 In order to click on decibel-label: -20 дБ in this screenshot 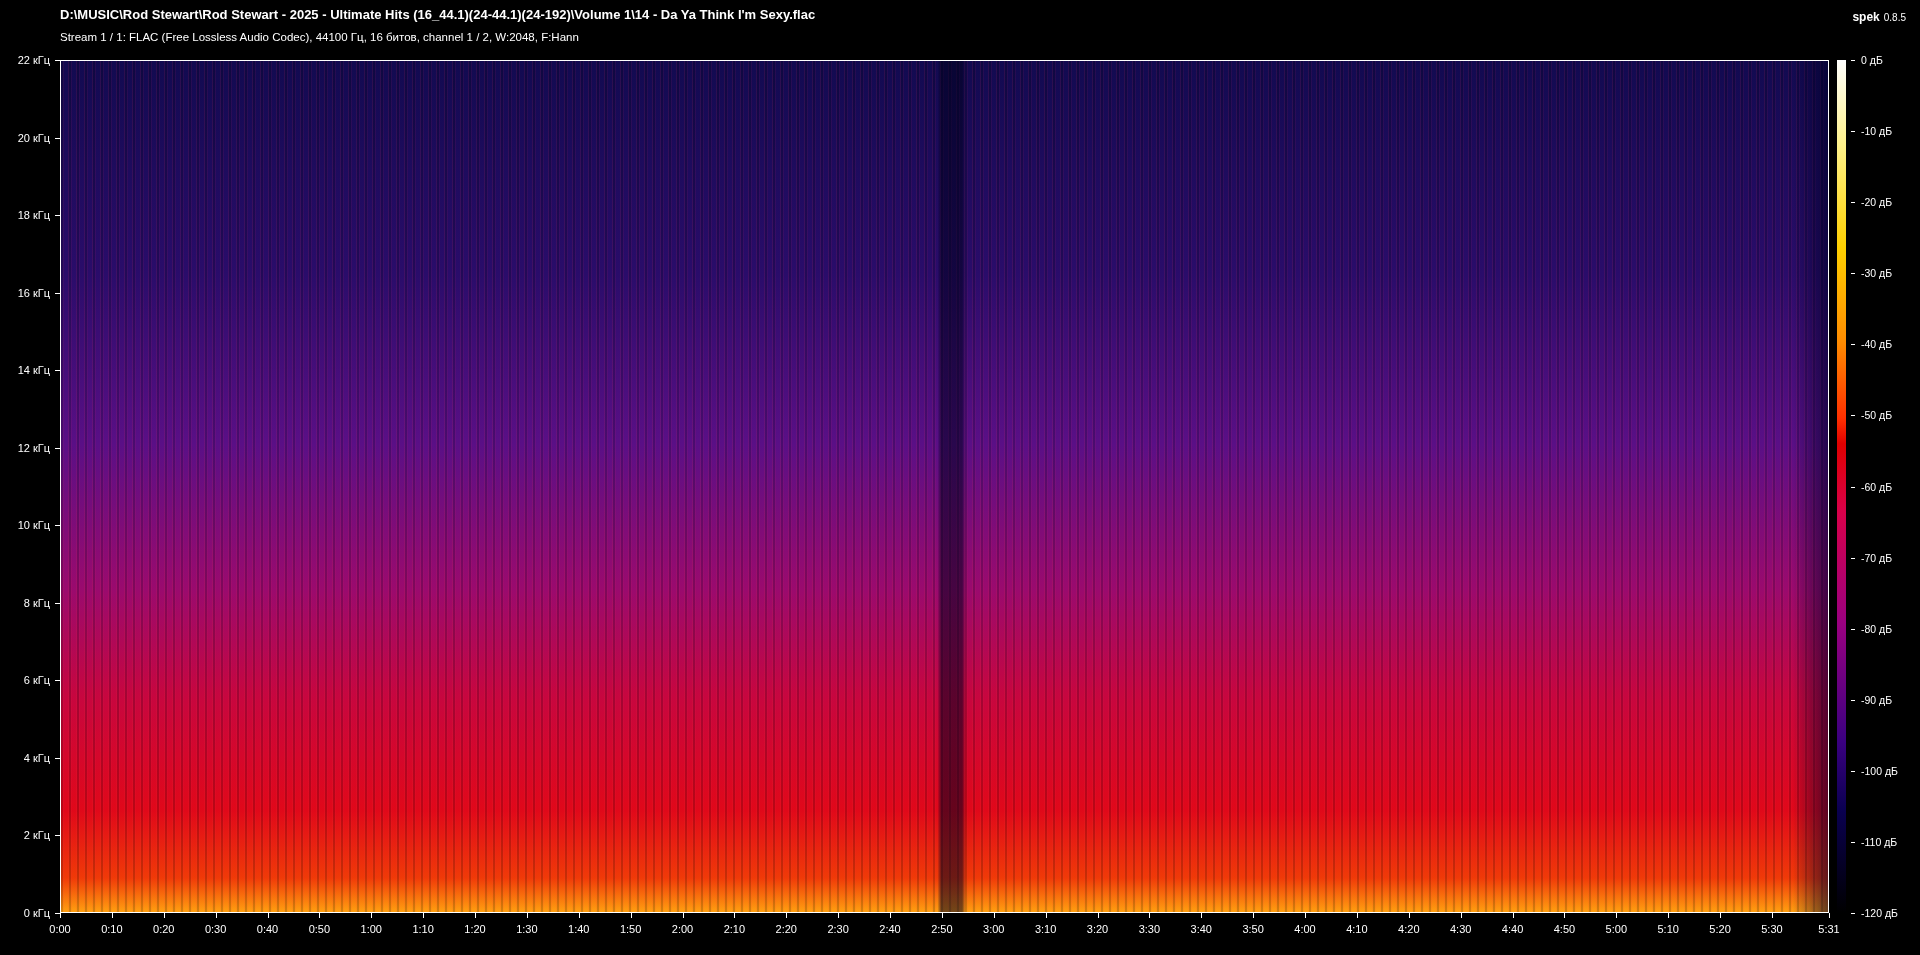, I will do `click(1877, 202)`.